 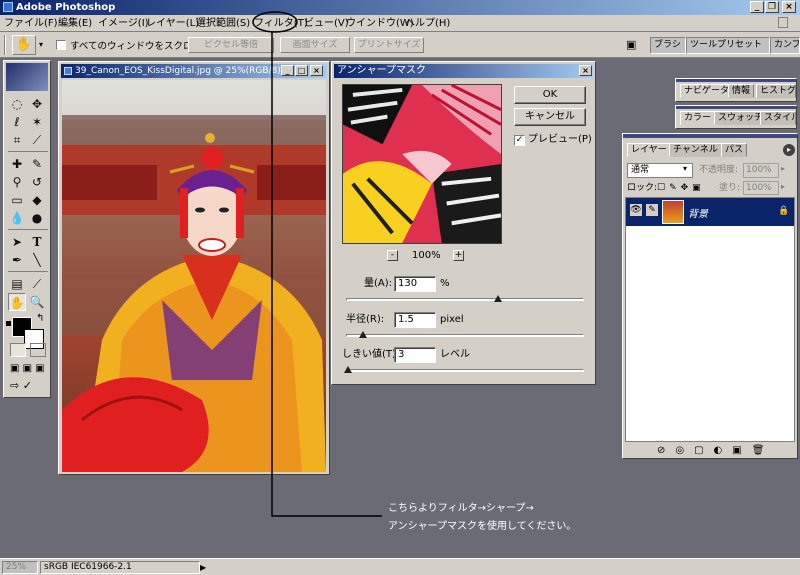 I want to click on amount-slider-thumb, so click(x=498, y=298).